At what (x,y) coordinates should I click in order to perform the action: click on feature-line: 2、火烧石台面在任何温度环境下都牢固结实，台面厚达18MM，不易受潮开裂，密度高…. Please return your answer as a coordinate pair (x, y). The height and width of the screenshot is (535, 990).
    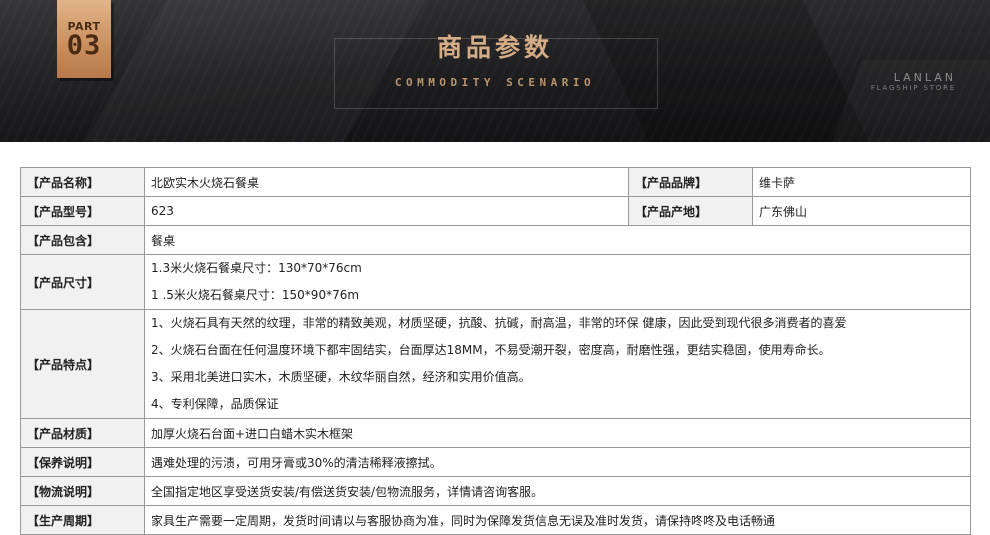
    Looking at the image, I should click on (491, 350).